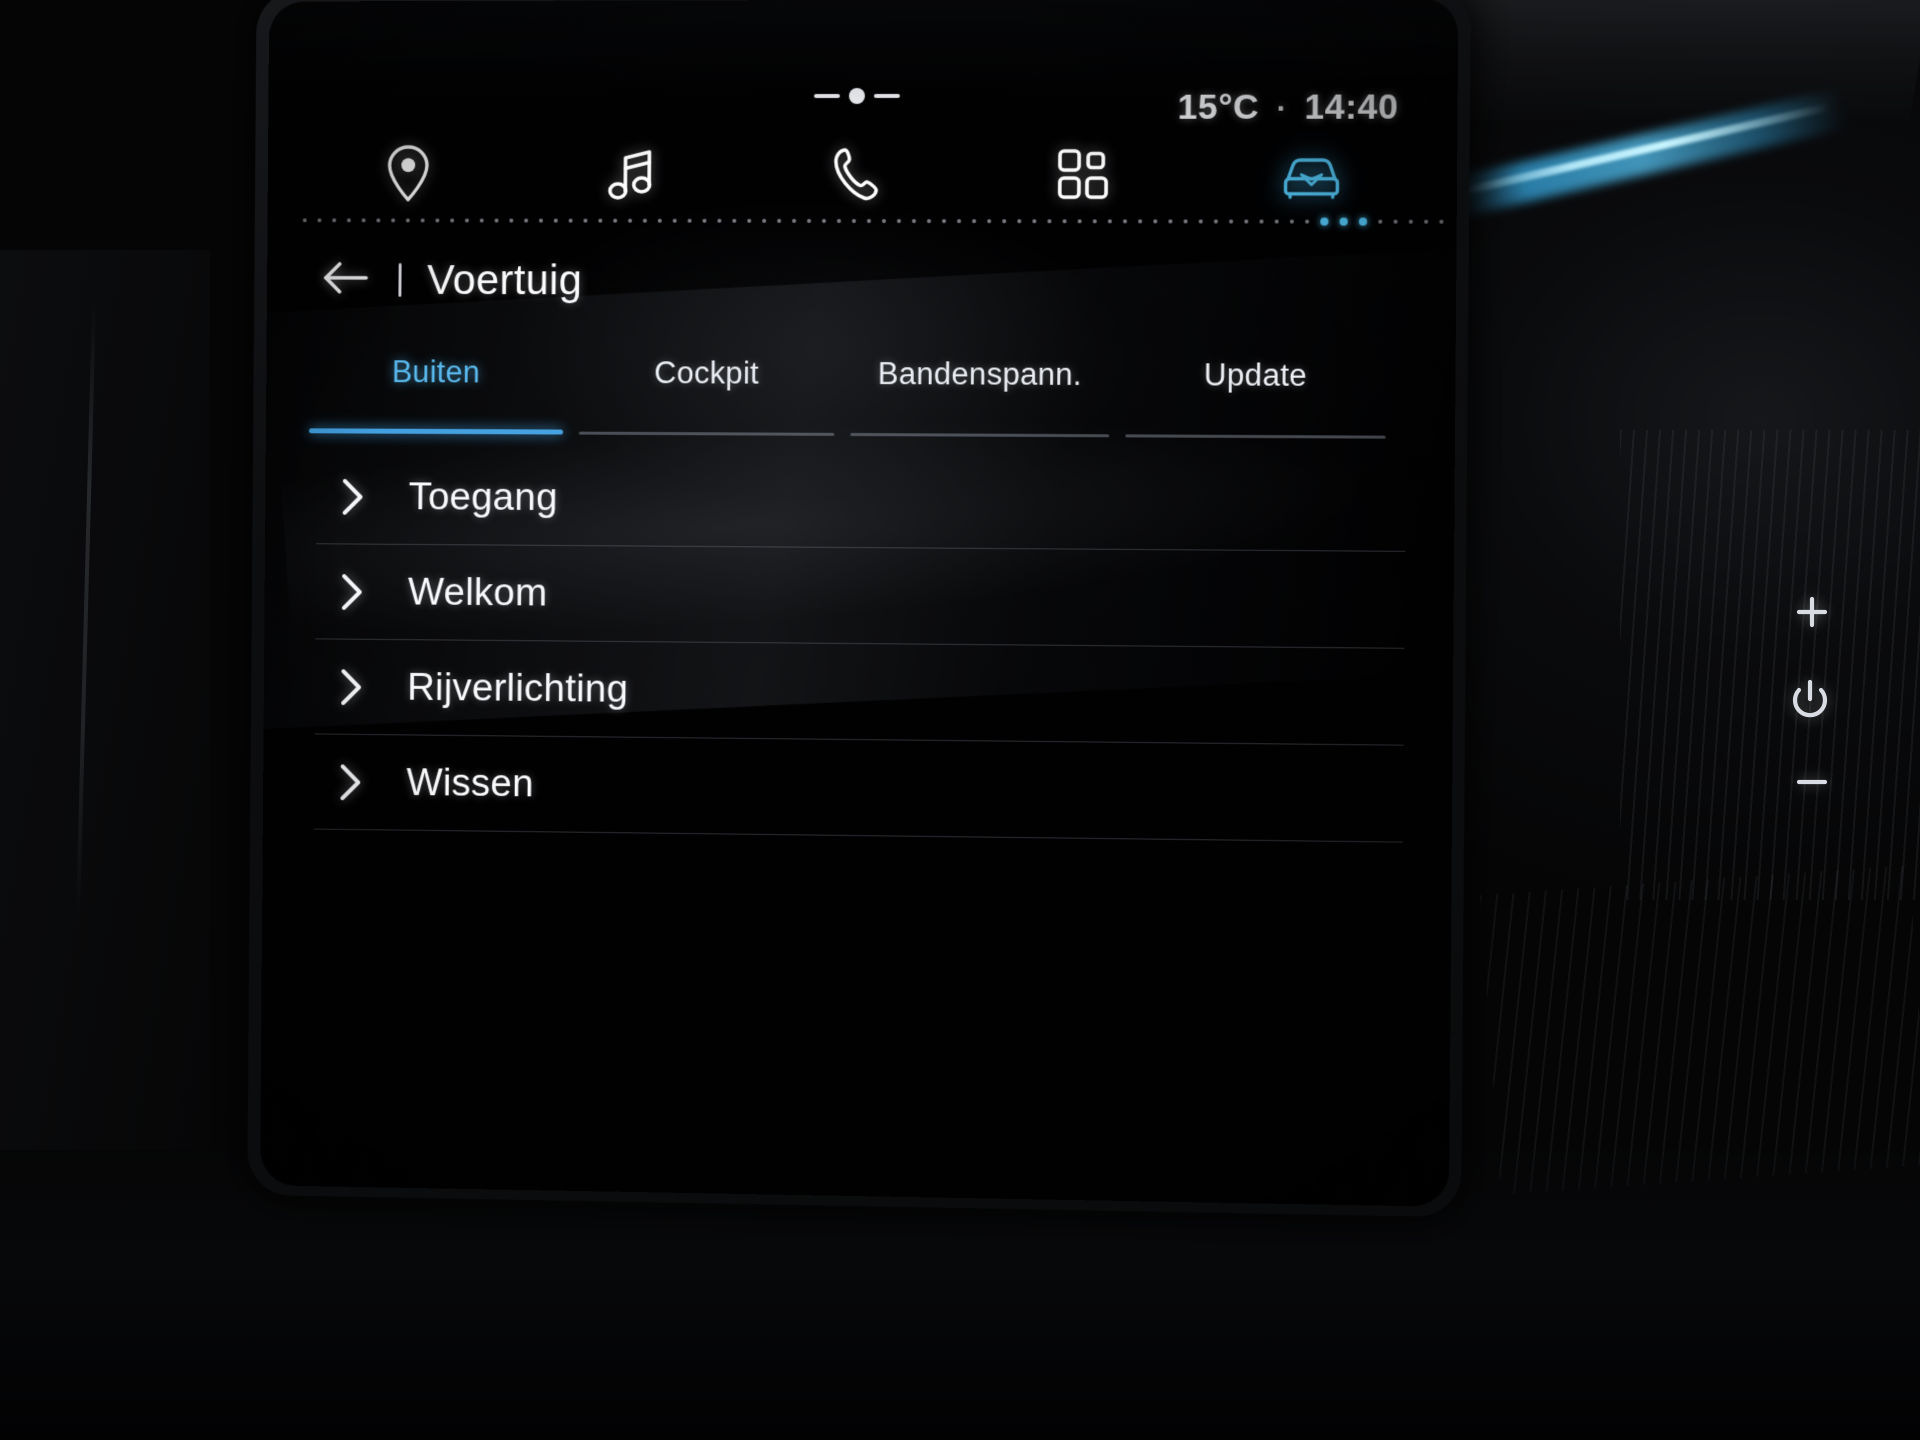 This screenshot has width=1920, height=1440. I want to click on nav-item-navigation, so click(408, 173).